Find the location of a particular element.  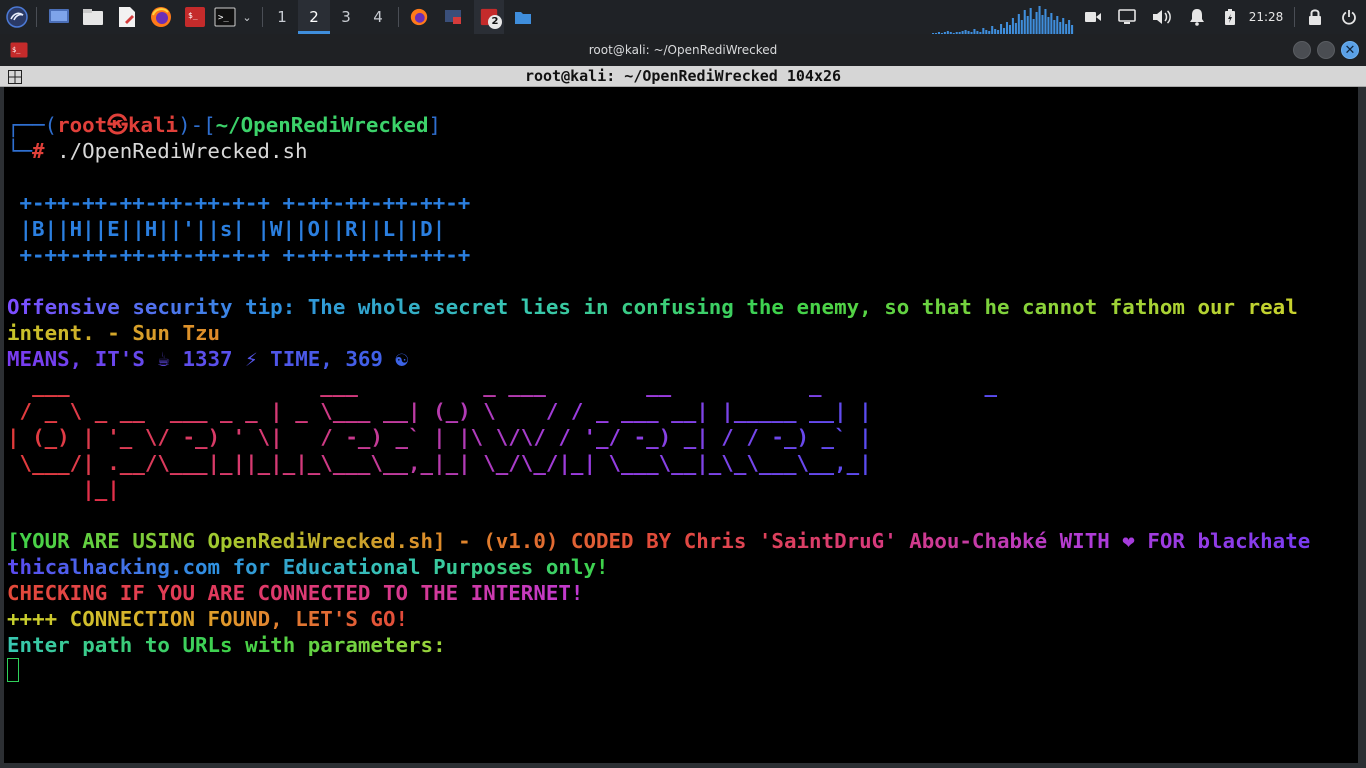

workspace-2: 2 is located at coordinates (314, 17).